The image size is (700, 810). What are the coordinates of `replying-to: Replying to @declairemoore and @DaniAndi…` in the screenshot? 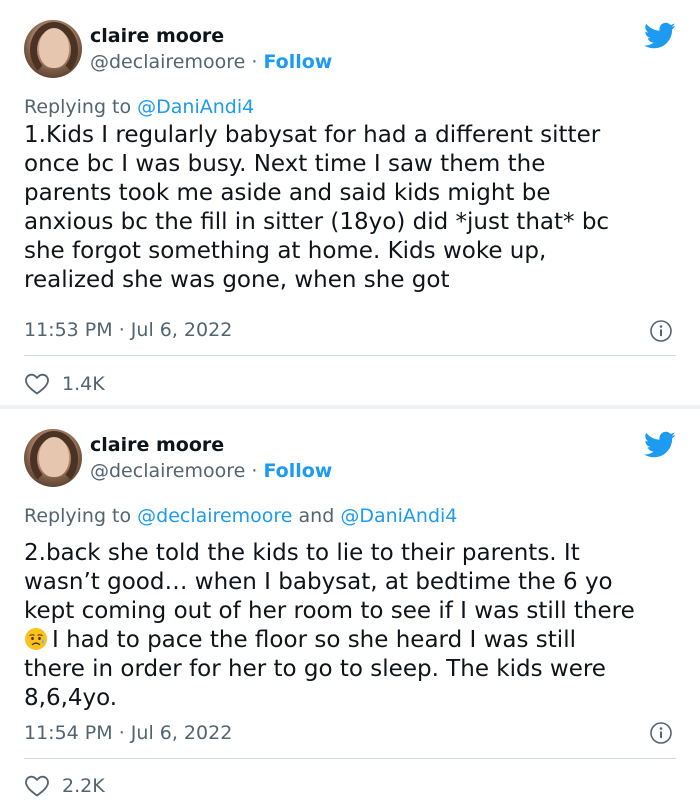 It's located at (240, 516).